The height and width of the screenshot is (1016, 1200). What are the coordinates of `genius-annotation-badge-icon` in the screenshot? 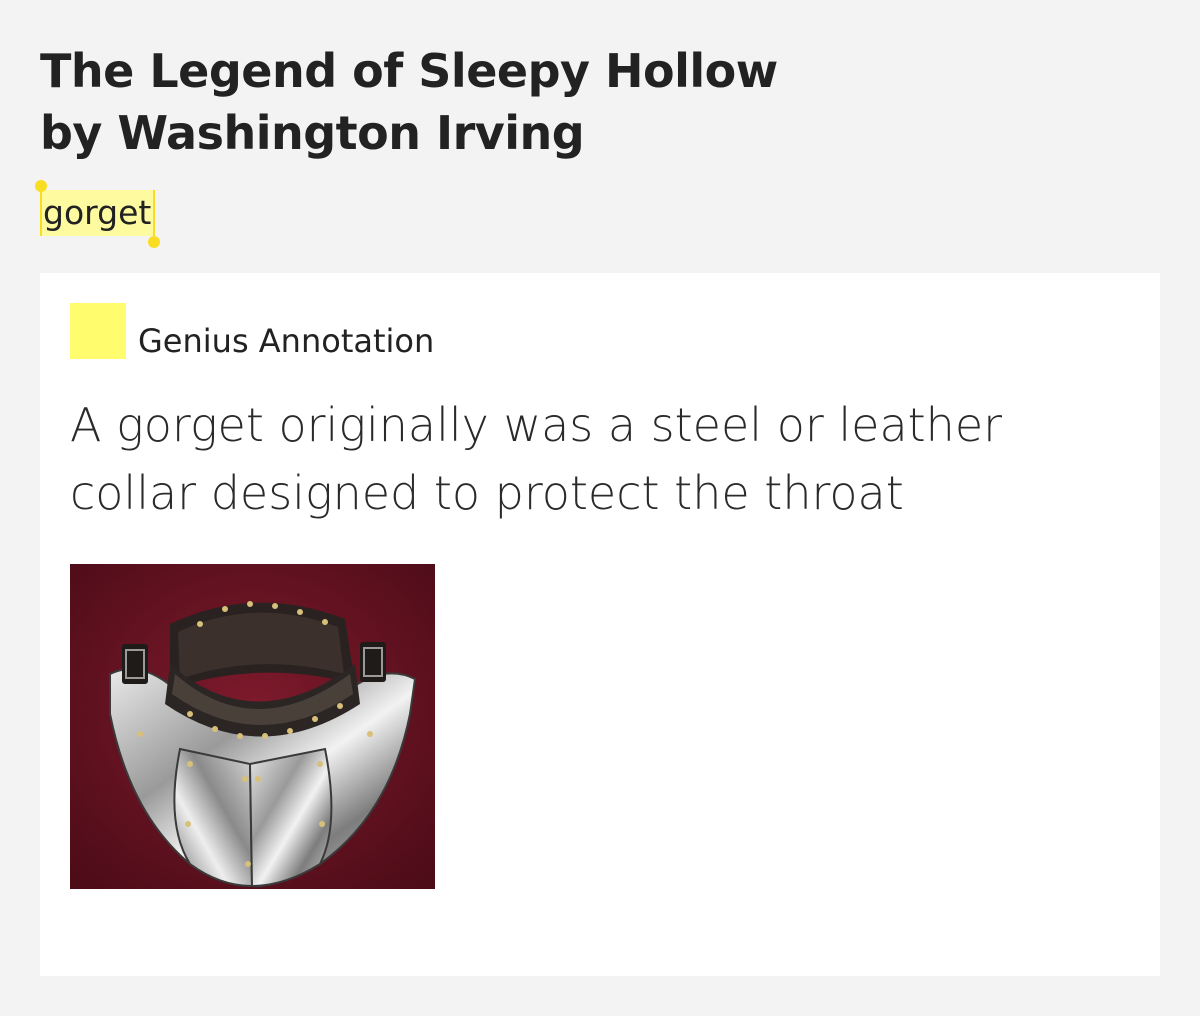 It's located at (98, 331).